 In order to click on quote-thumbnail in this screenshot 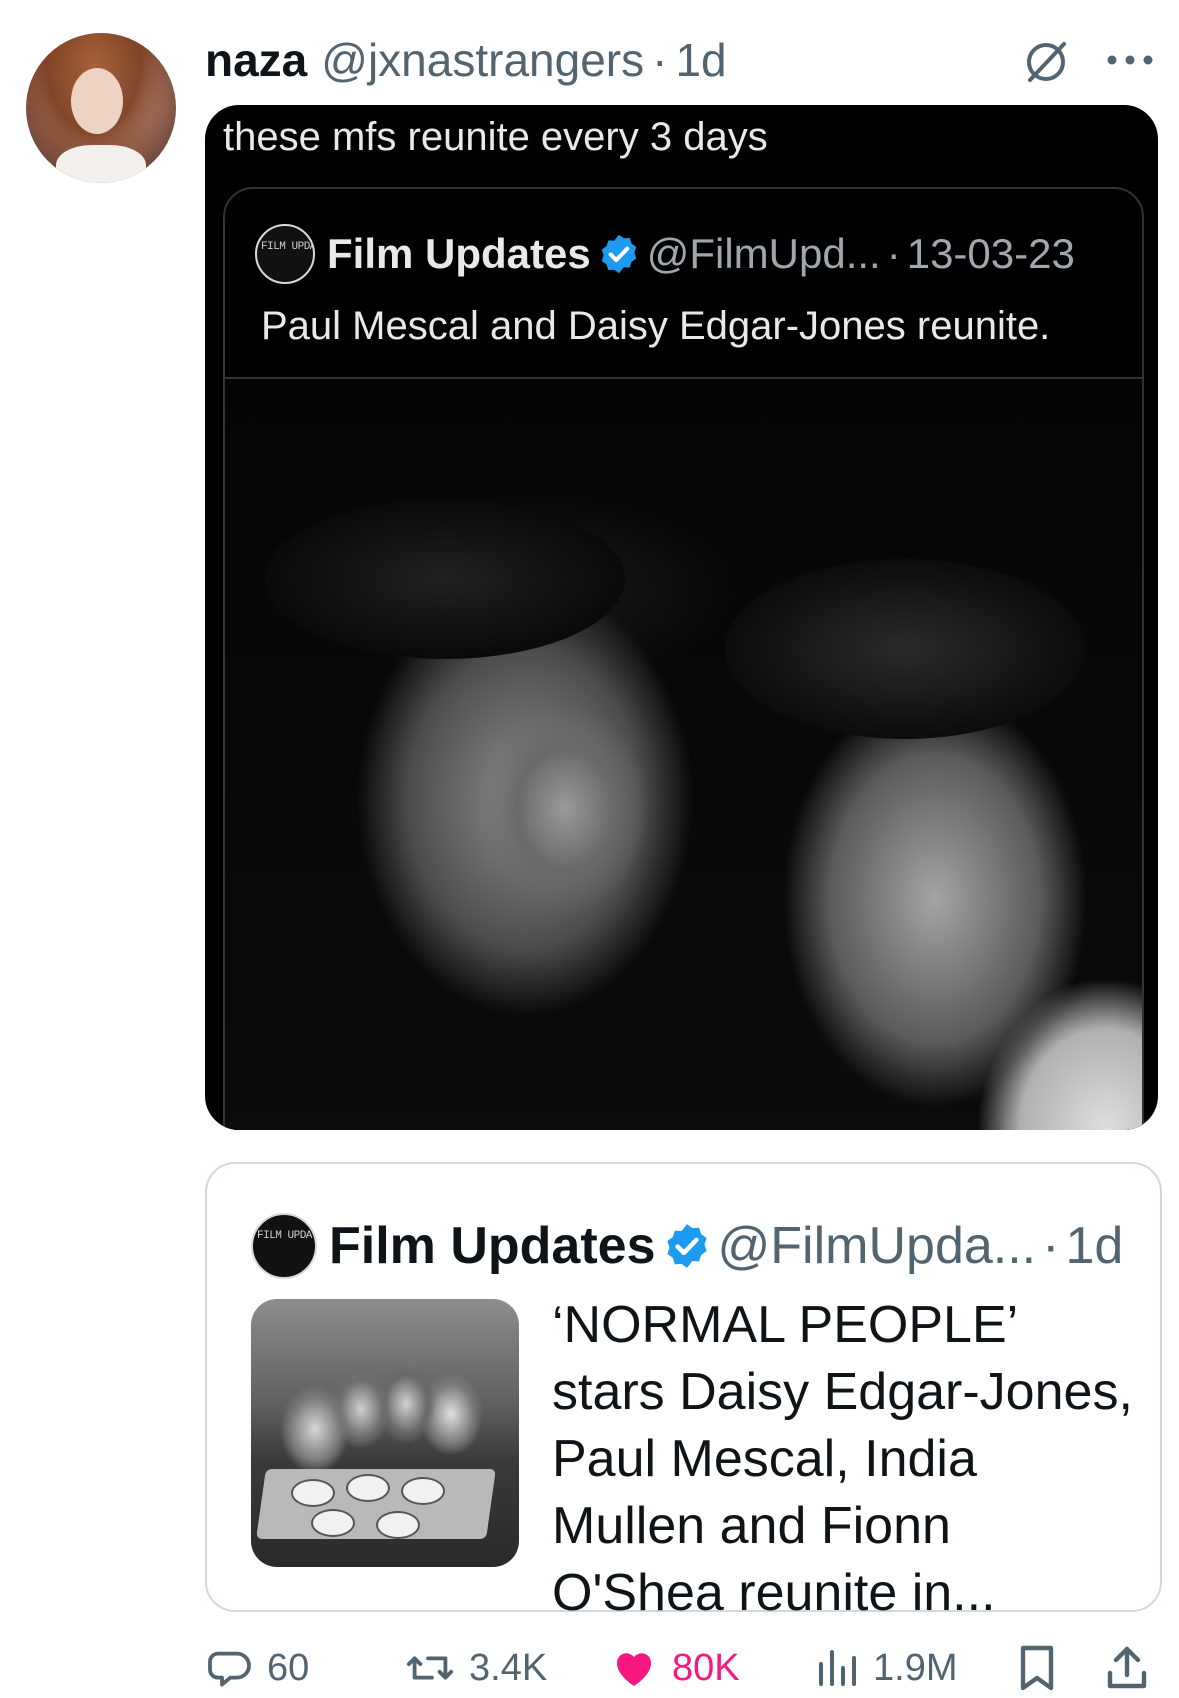, I will do `click(385, 1433)`.